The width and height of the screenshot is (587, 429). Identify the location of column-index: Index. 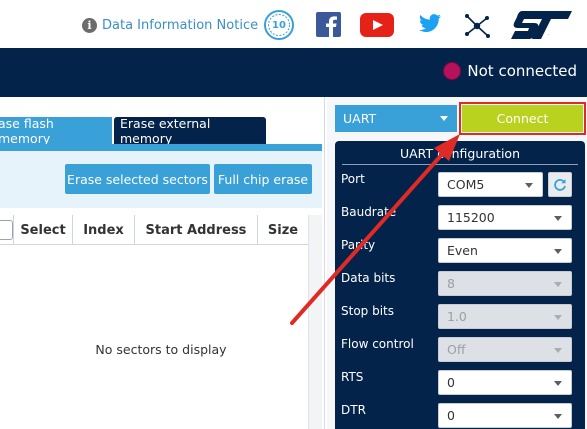
(103, 230).